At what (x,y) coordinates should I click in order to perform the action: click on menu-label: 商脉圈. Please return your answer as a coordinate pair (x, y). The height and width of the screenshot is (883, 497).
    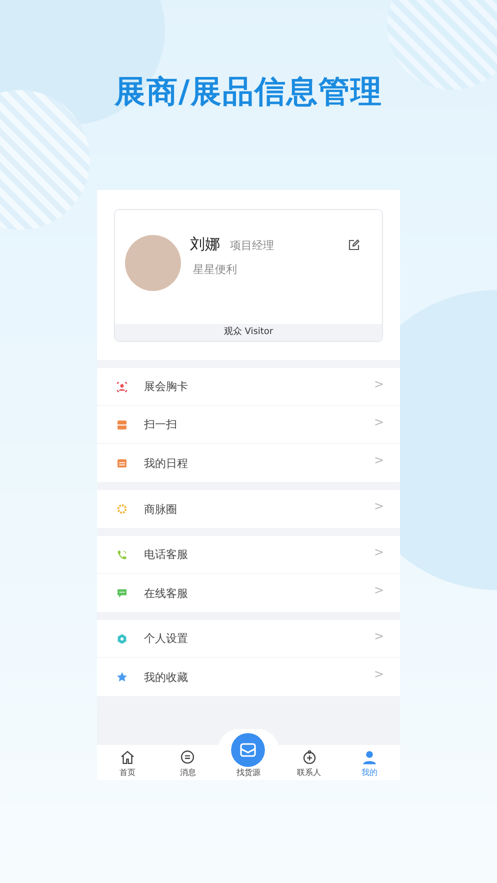
    Looking at the image, I should click on (161, 509).